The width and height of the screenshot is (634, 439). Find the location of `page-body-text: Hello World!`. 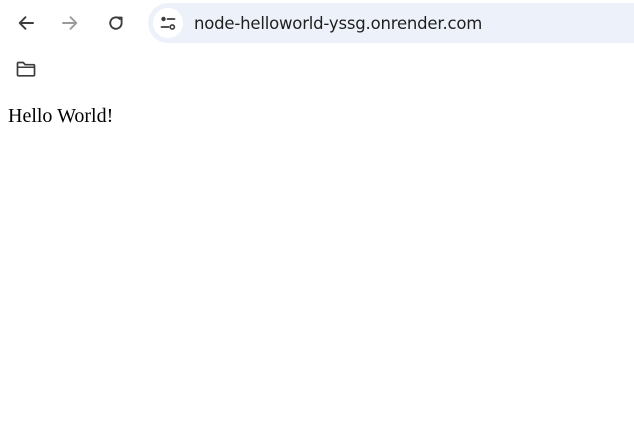

page-body-text: Hello World! is located at coordinates (61, 116).